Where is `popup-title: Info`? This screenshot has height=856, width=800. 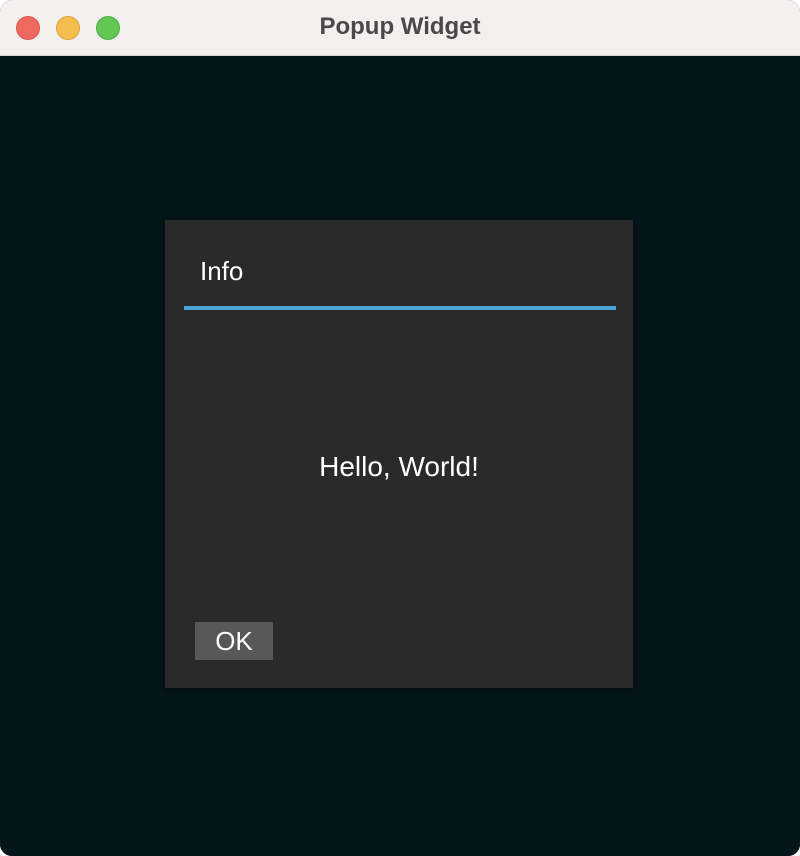 popup-title: Info is located at coordinates (222, 271).